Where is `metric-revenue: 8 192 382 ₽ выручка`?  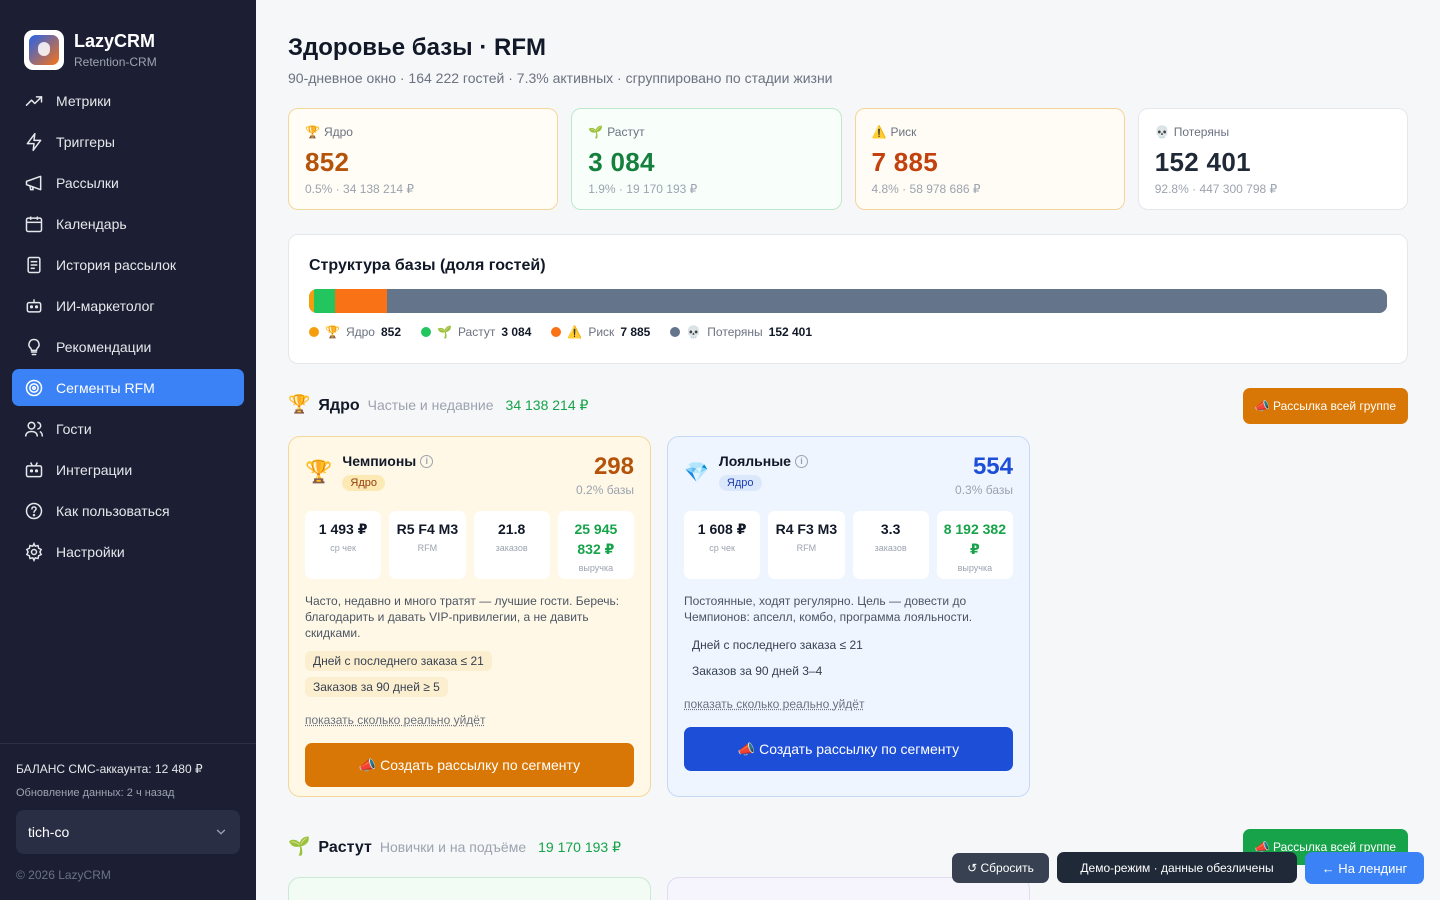
metric-revenue: 8 192 382 ₽ выручка is located at coordinates (974, 545).